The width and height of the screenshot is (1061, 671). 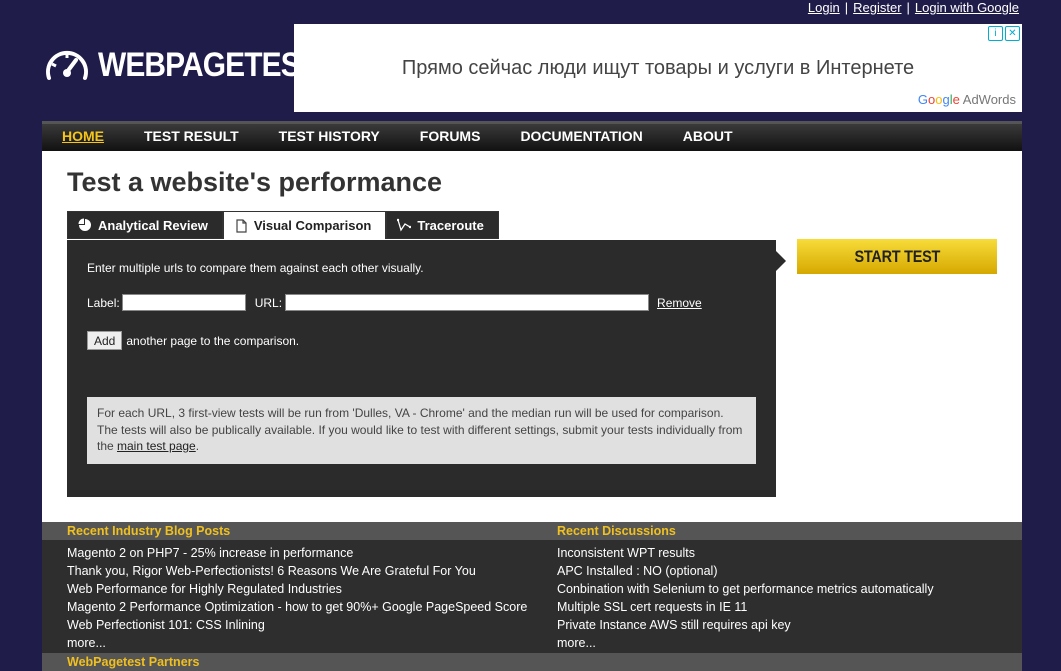 I want to click on register-link: Register, so click(x=877, y=7).